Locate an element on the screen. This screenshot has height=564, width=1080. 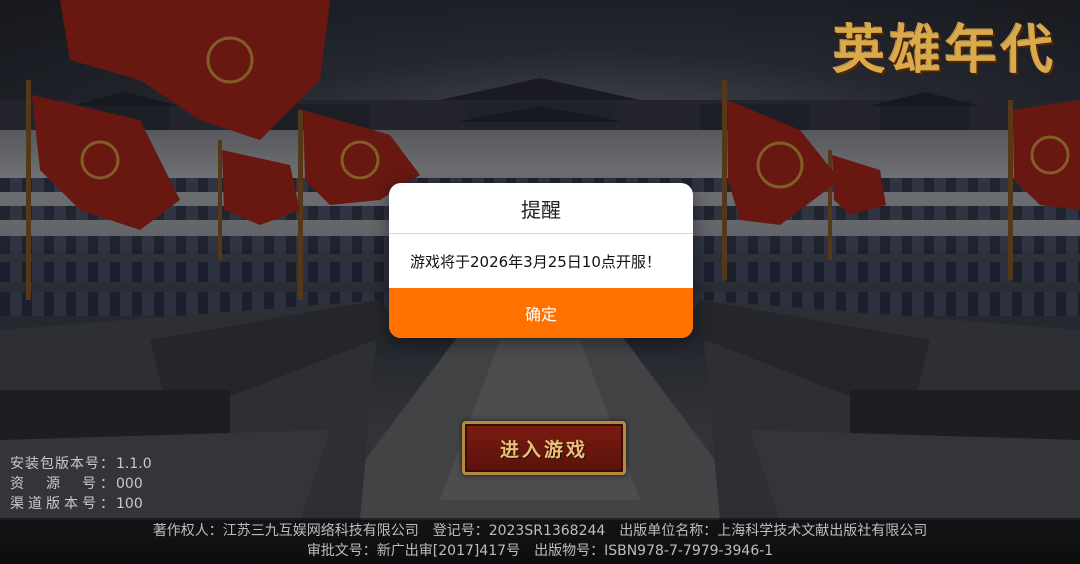
version-value: 100 is located at coordinates (129, 504).